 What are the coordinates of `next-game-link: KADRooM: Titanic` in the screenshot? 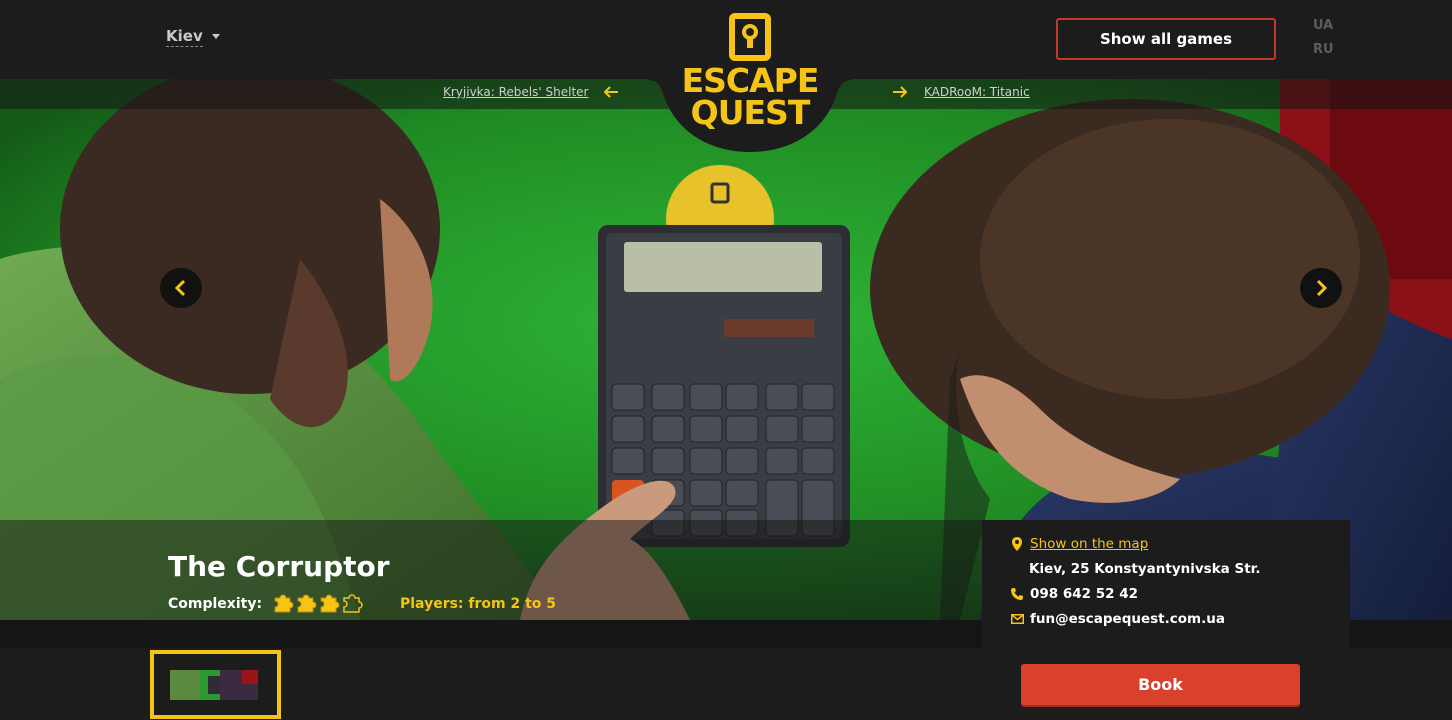 It's located at (977, 92).